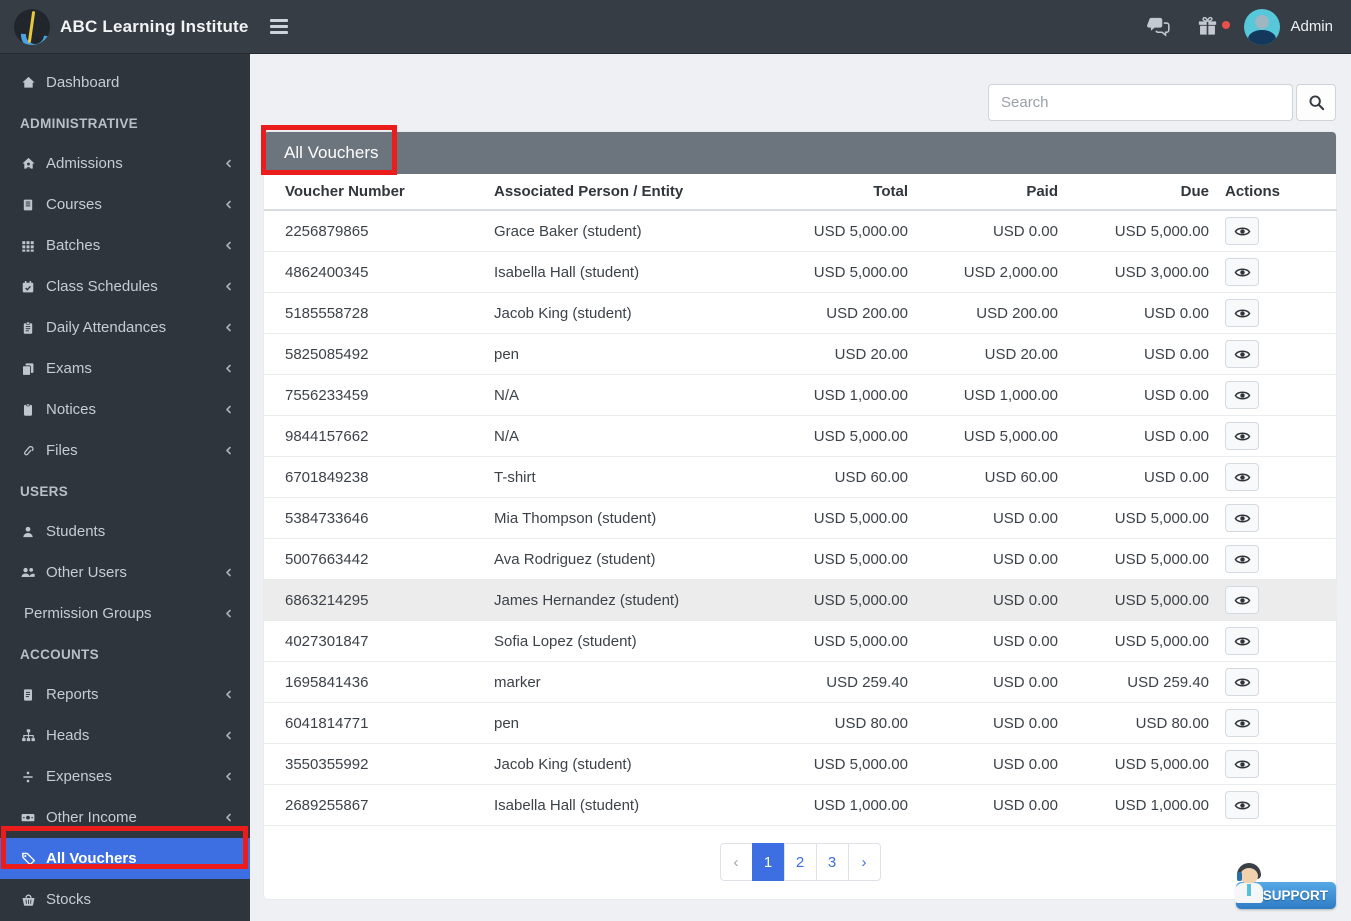 This screenshot has width=1351, height=921. Describe the element at coordinates (125, 204) in the screenshot. I see `sidebar-item-courses: Courses` at that location.